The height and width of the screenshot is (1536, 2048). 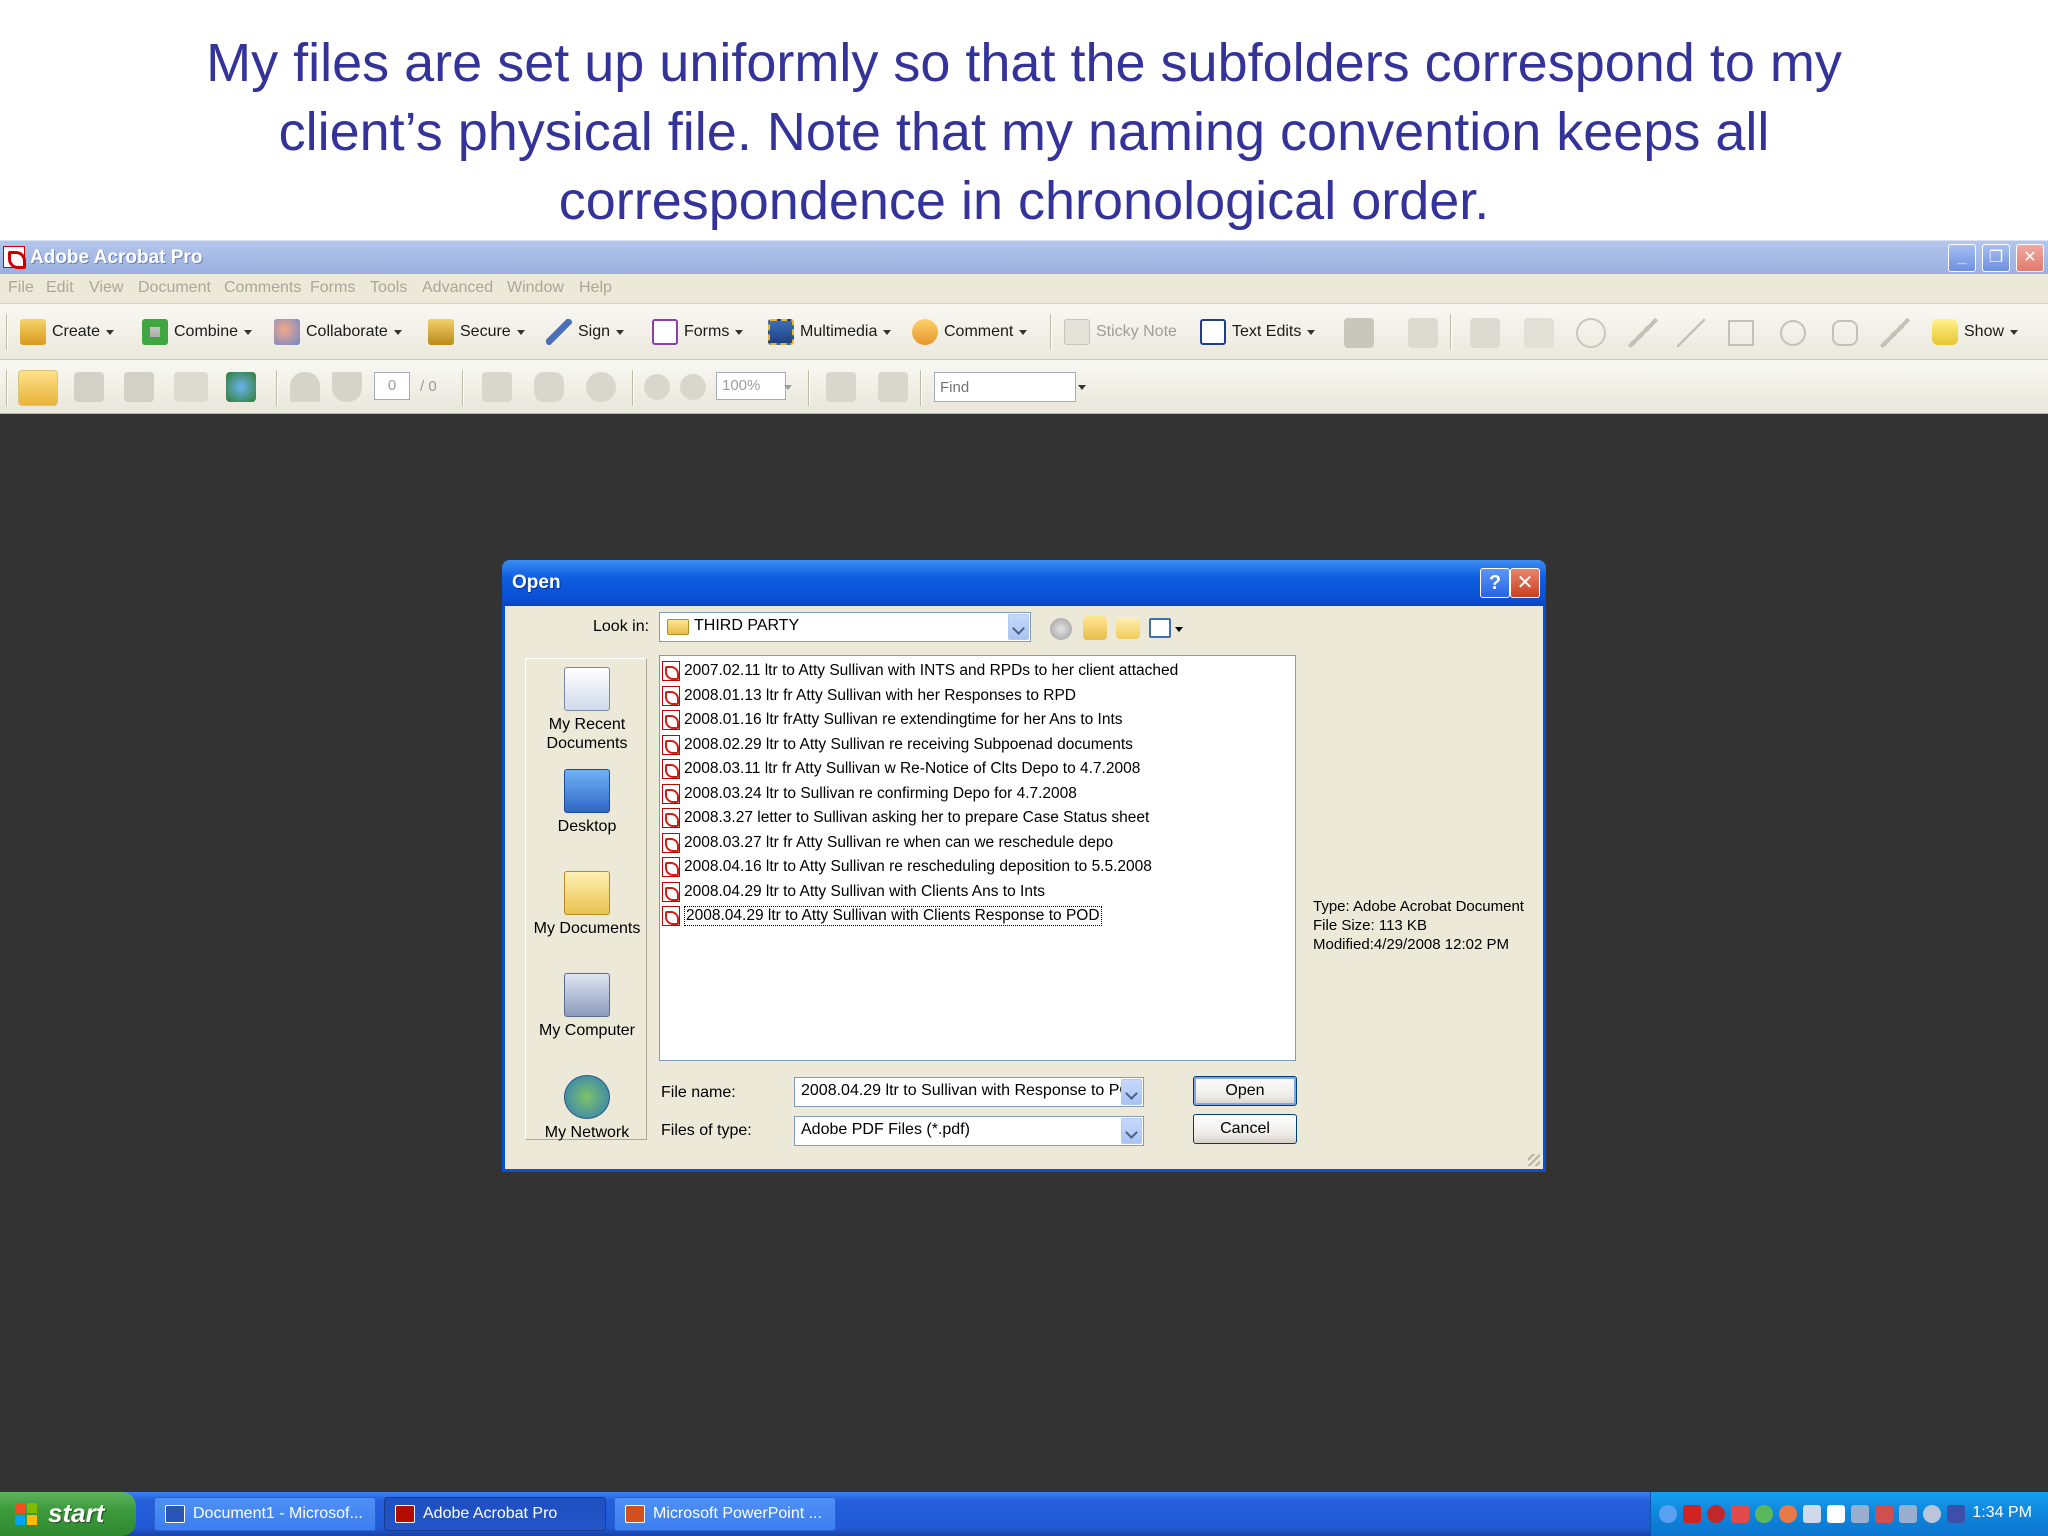 What do you see at coordinates (1485, 333) in the screenshot?
I see `highlight-icon` at bounding box center [1485, 333].